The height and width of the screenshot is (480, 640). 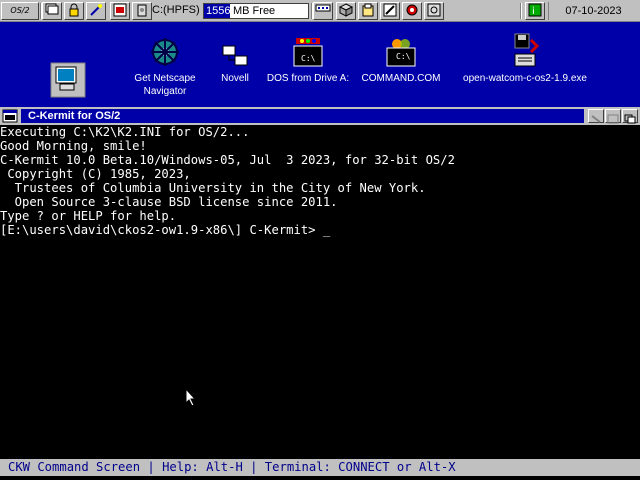 What do you see at coordinates (218, 11) in the screenshot?
I see `drive-free-value: 1556` at bounding box center [218, 11].